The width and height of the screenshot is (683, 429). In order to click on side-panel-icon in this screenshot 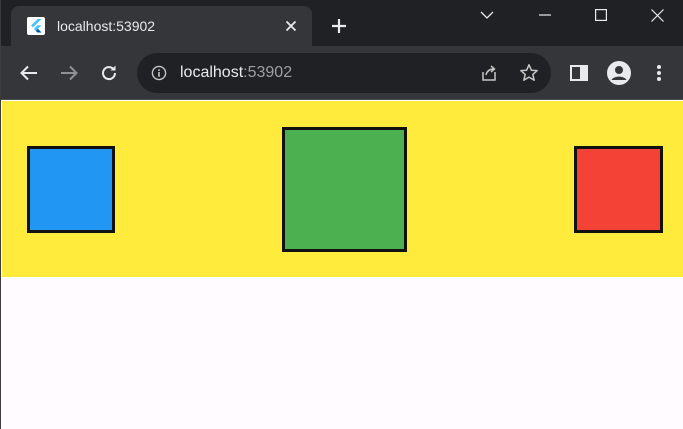, I will do `click(579, 73)`.